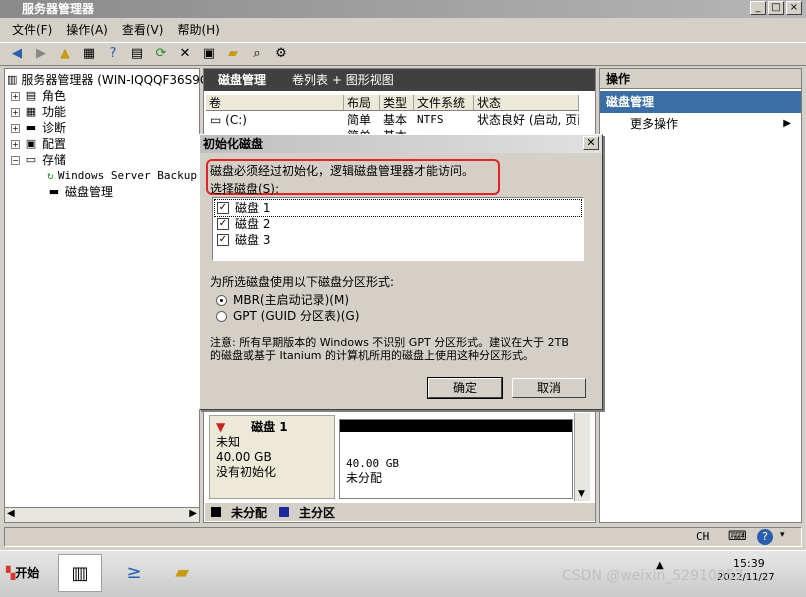 Image resolution: width=806 pixels, height=597 pixels. Describe the element at coordinates (102, 96) in the screenshot. I see `tree-item-roles: + ▤ 角色` at that location.